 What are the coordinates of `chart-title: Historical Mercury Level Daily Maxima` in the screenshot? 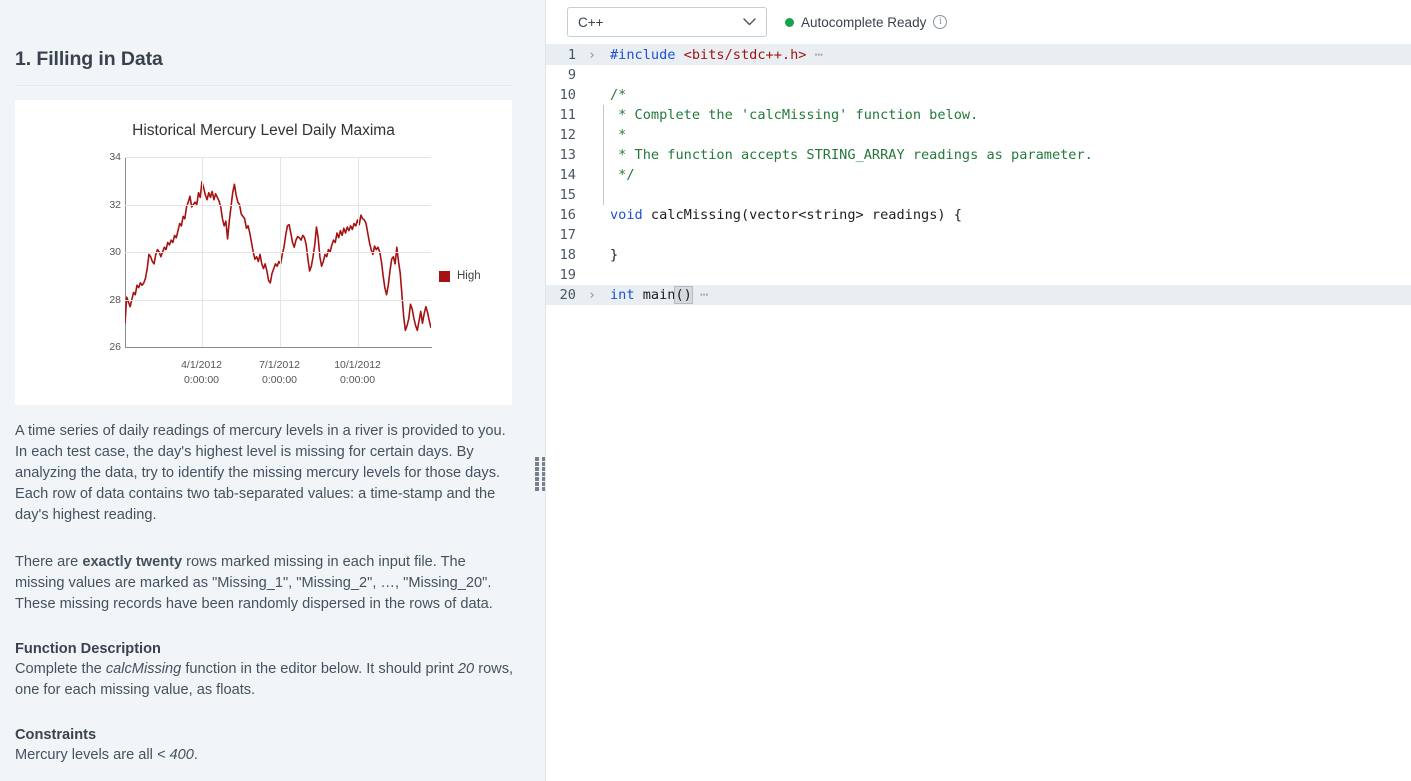 It's located at (263, 130).